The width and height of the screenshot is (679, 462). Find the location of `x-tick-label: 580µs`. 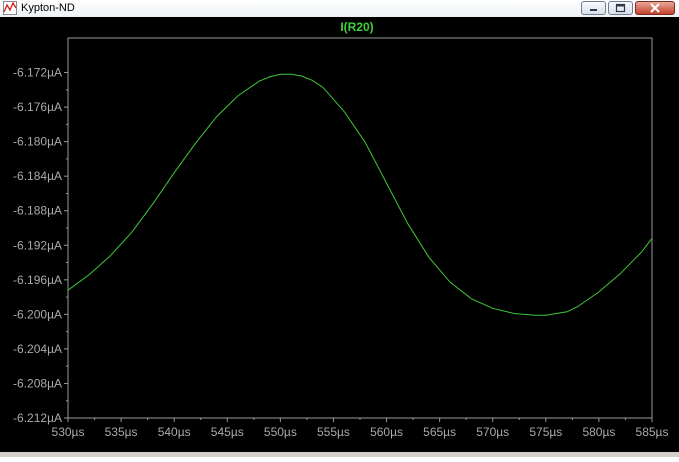

x-tick-label: 580µs is located at coordinates (598, 432).